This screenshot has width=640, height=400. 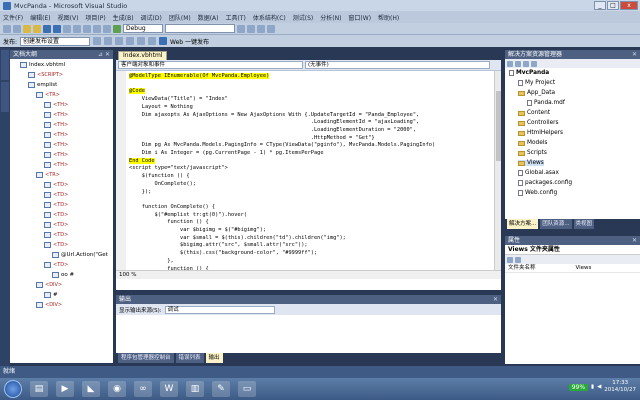 I want to click on solution-node: Scripts, so click(x=532, y=153).